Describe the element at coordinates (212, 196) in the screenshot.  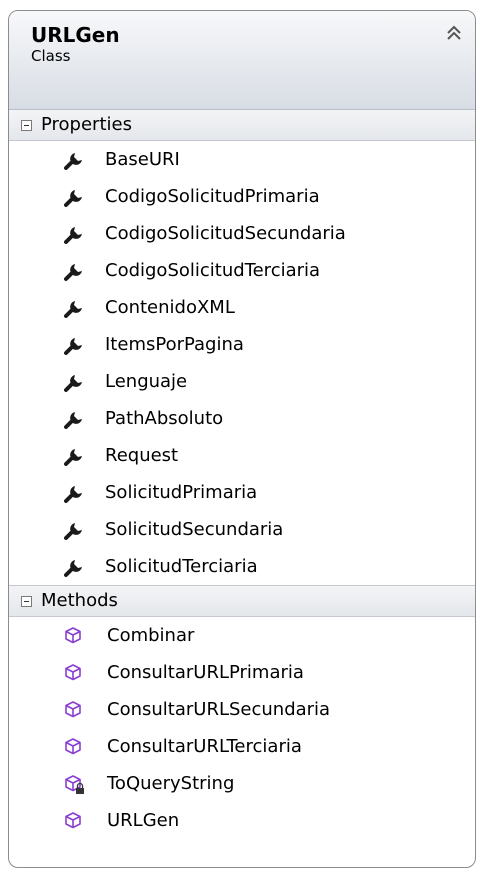
I see `property-label: CodigoSolicitudPrimaria` at that location.